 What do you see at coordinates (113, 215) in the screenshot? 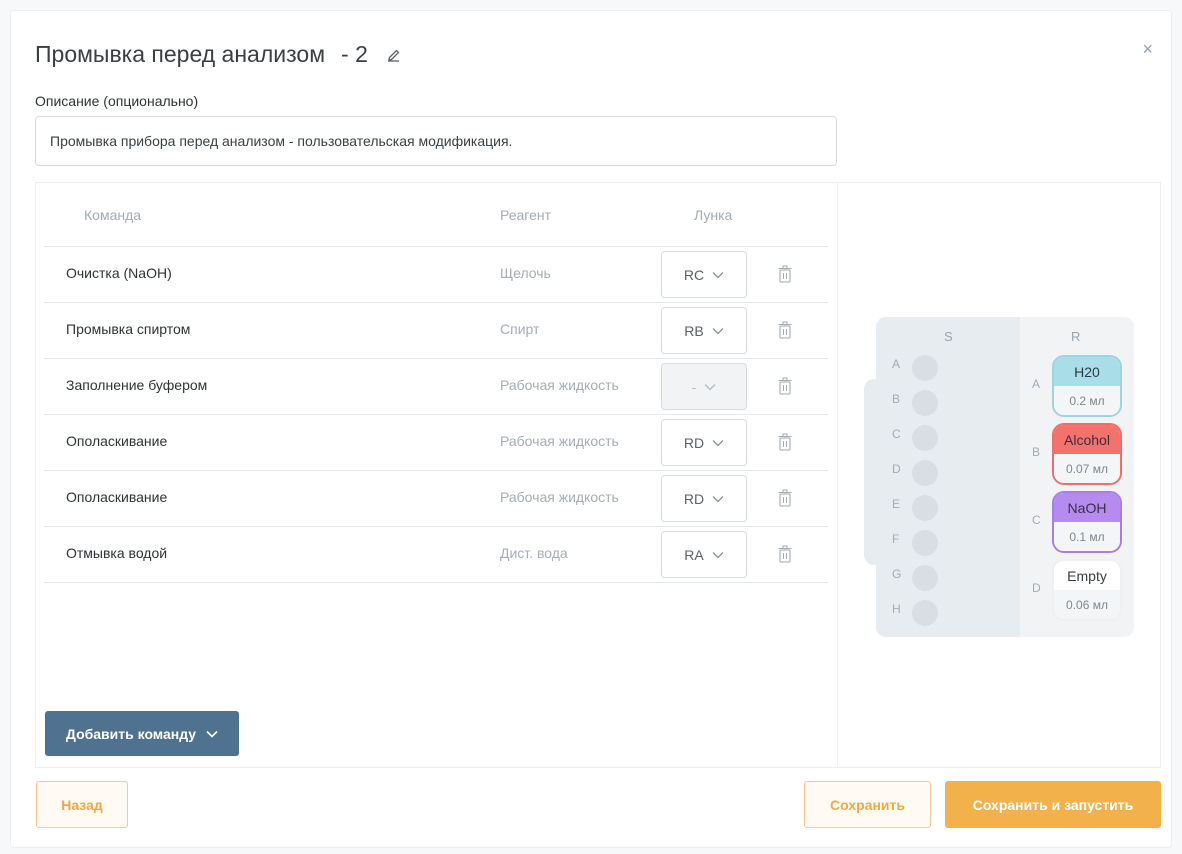
I see `header-command: Команда` at bounding box center [113, 215].